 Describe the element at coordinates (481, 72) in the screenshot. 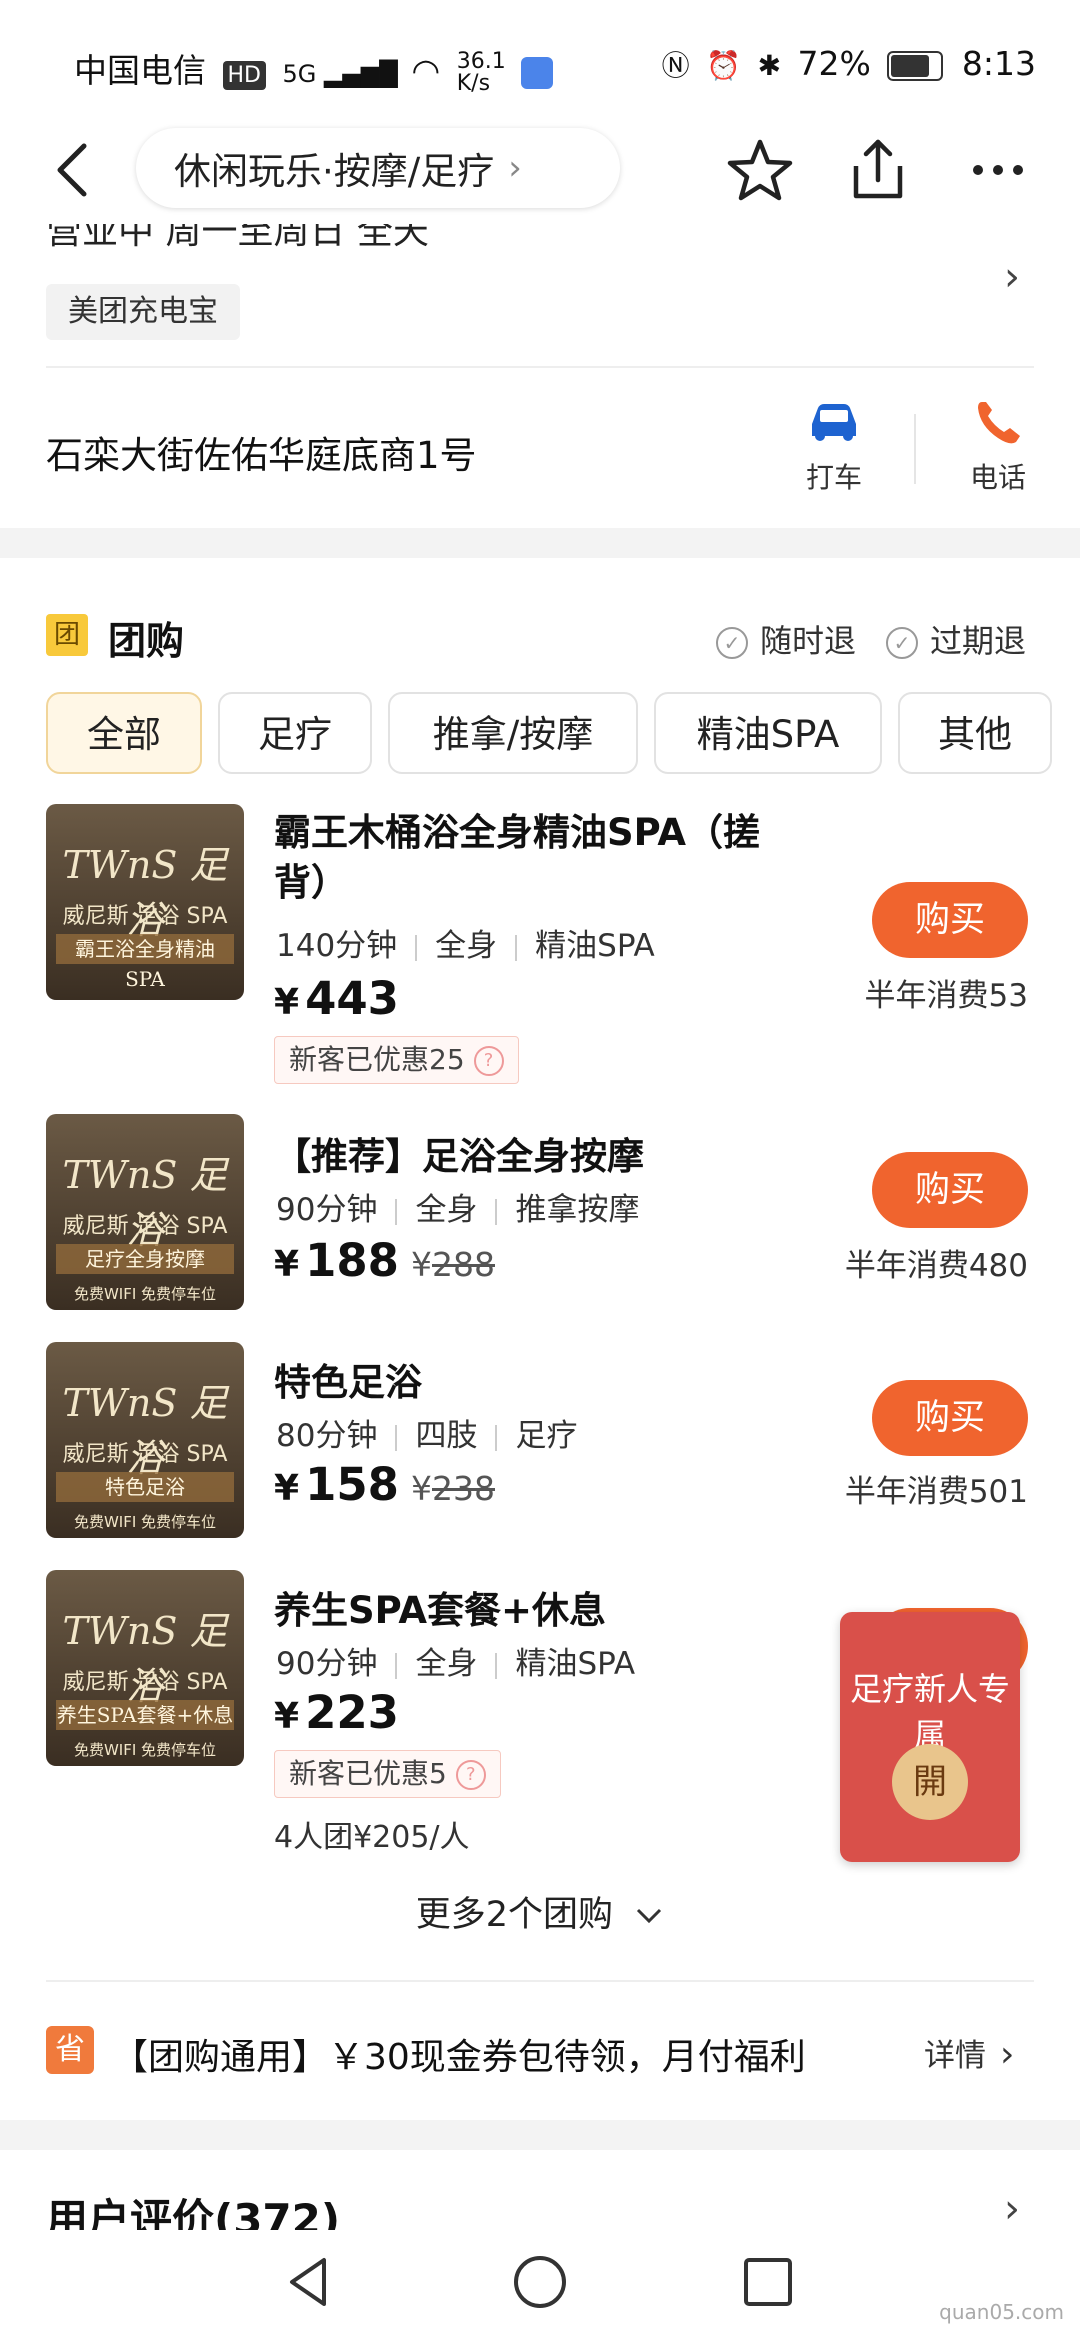

I see `speed-label: 36.1 K/s` at that location.